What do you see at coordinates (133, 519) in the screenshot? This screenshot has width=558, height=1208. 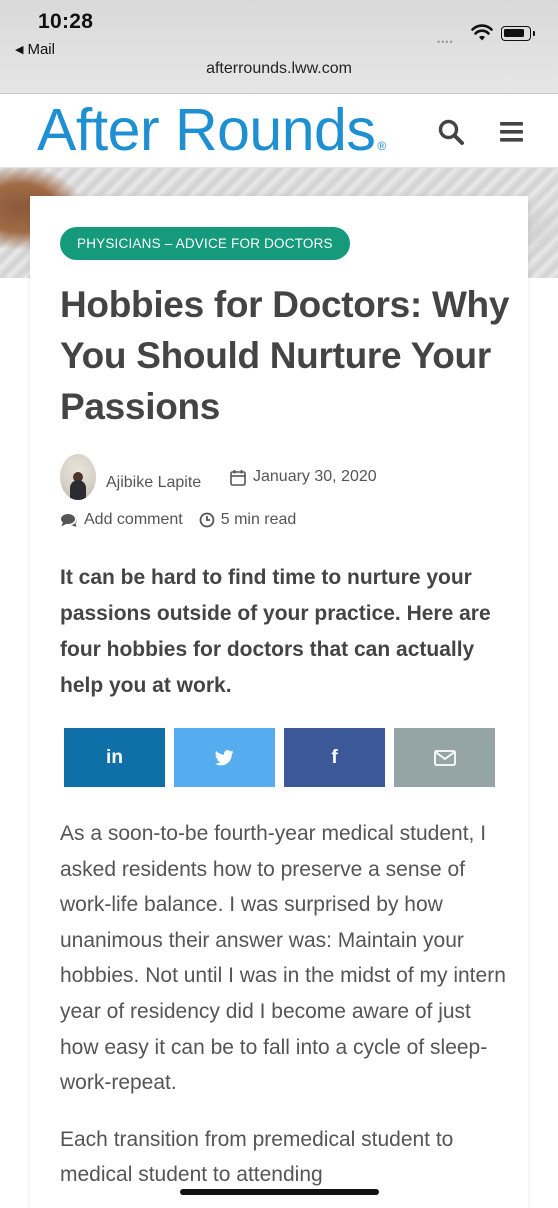 I see `add-comment-label: Add comment` at bounding box center [133, 519].